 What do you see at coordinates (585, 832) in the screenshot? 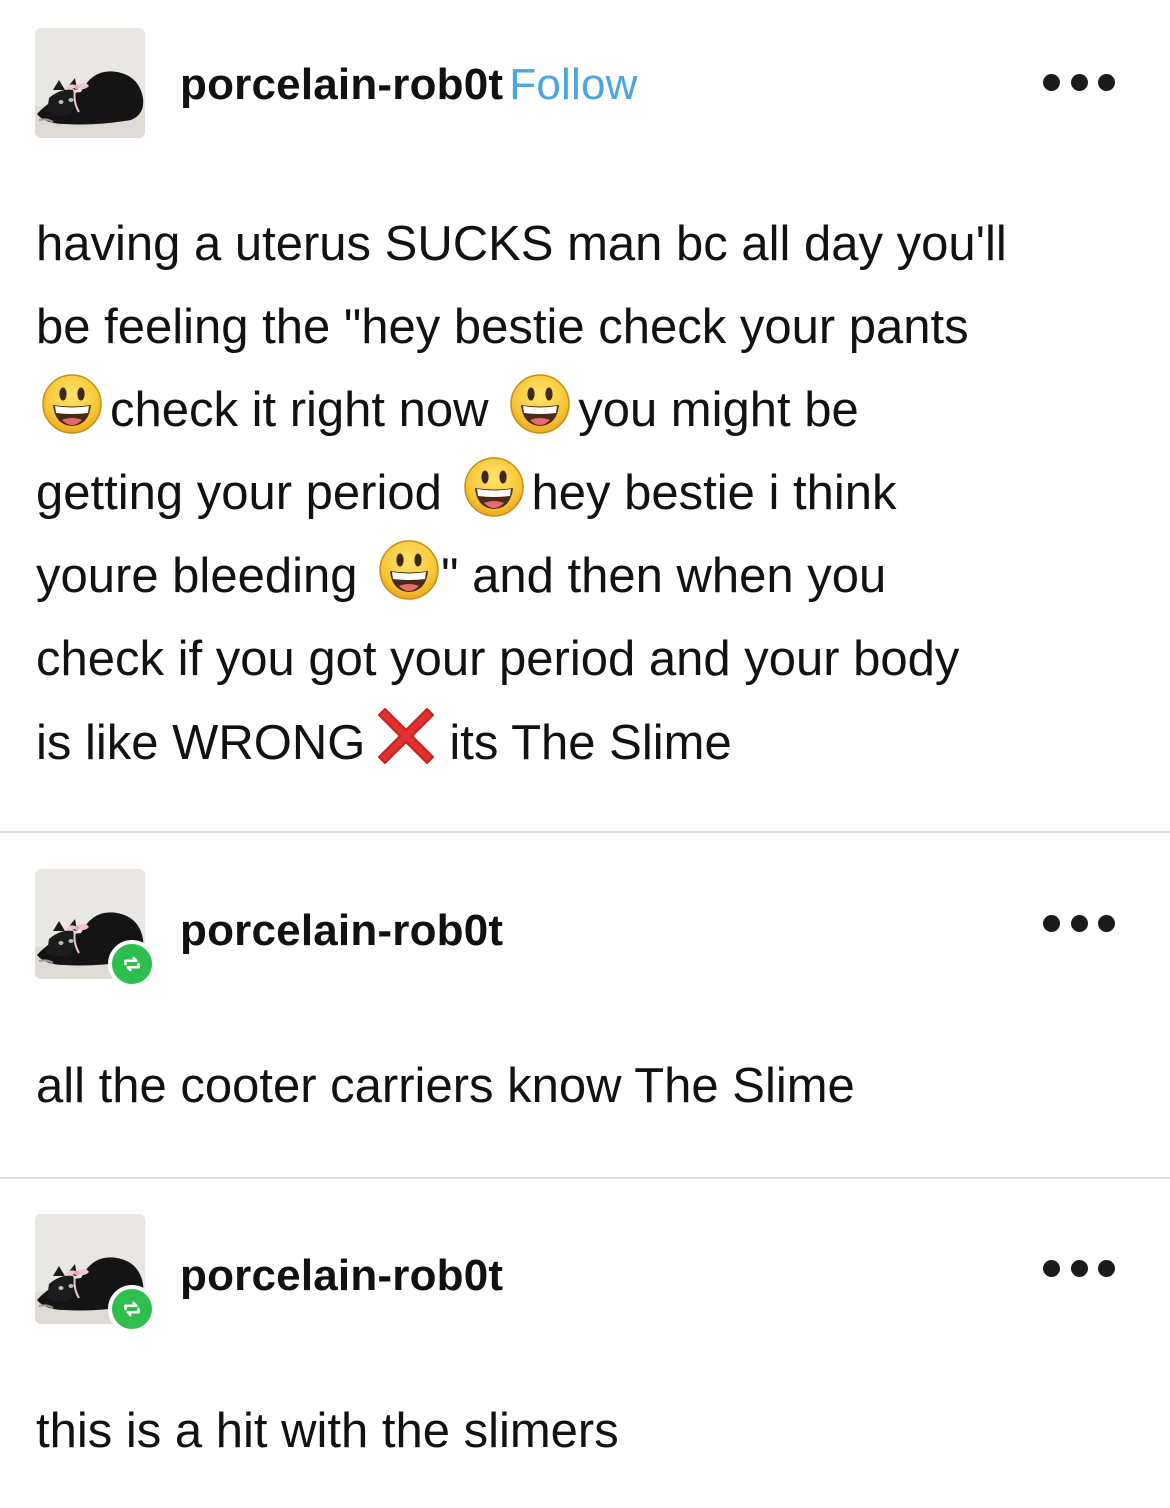
I see `divider` at bounding box center [585, 832].